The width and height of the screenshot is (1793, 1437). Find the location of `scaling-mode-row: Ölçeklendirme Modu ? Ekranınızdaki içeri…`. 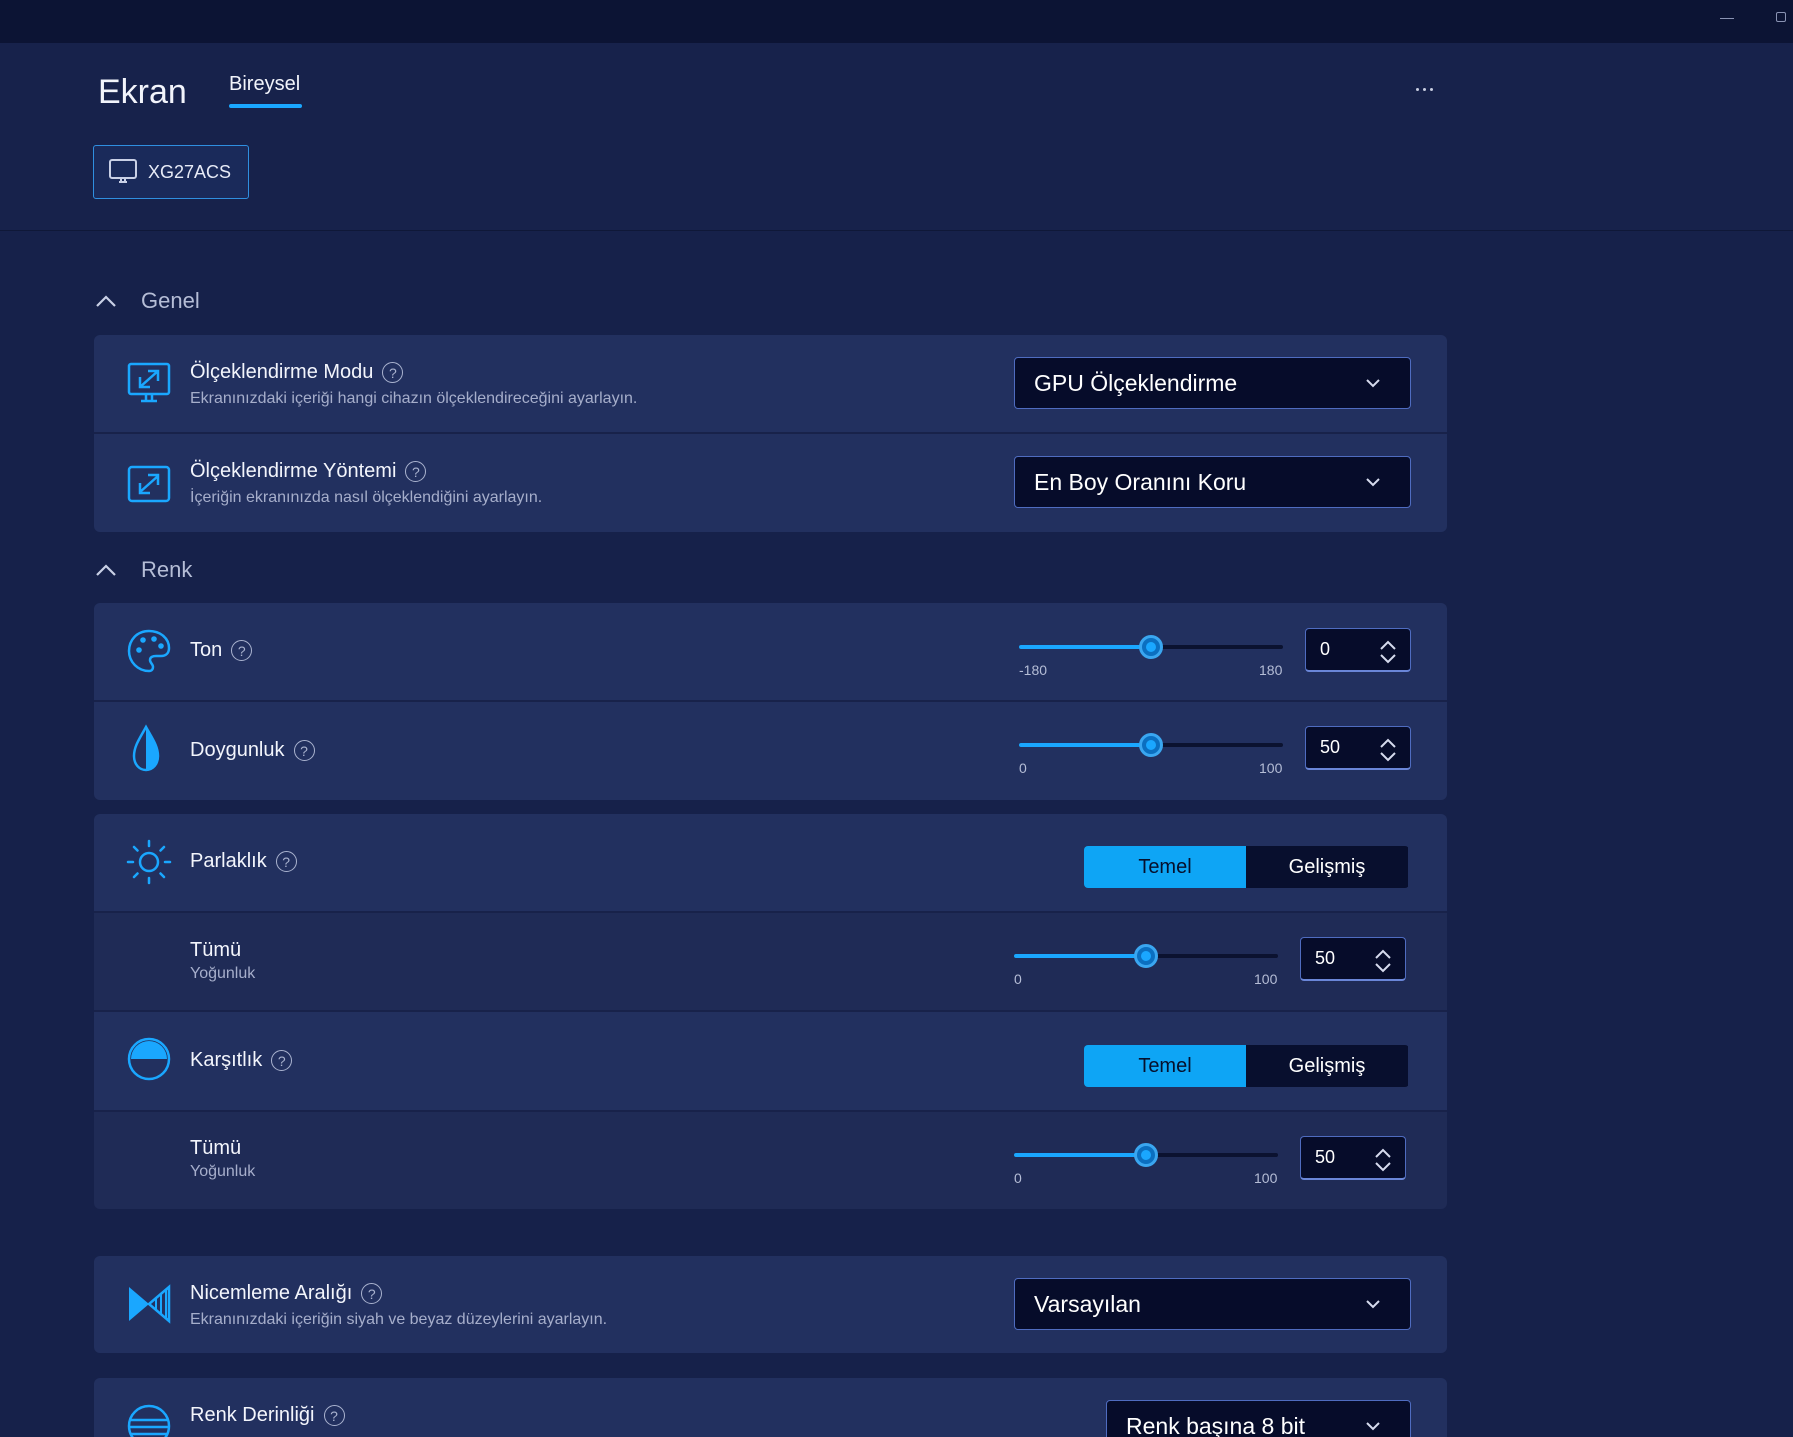

scaling-mode-row: Ölçeklendirme Modu ? Ekranınızdaki içeri… is located at coordinates (770, 383).